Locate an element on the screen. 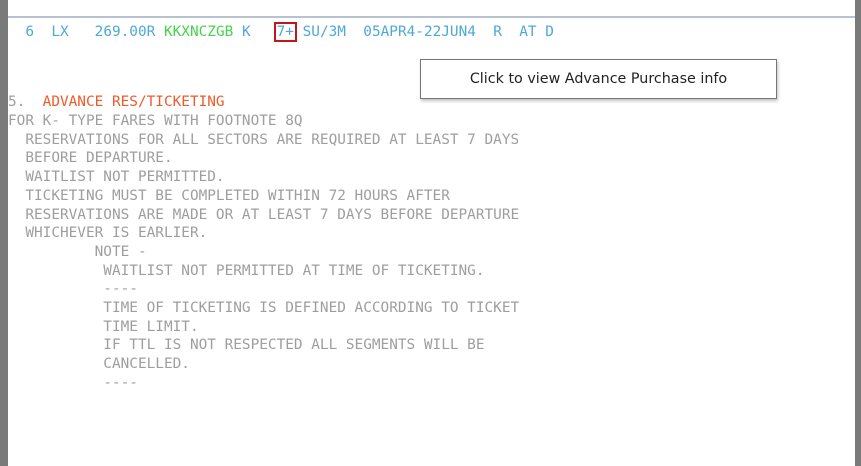  advance-purchase-tooltip: Click to view Advance Purchase info is located at coordinates (598, 79).